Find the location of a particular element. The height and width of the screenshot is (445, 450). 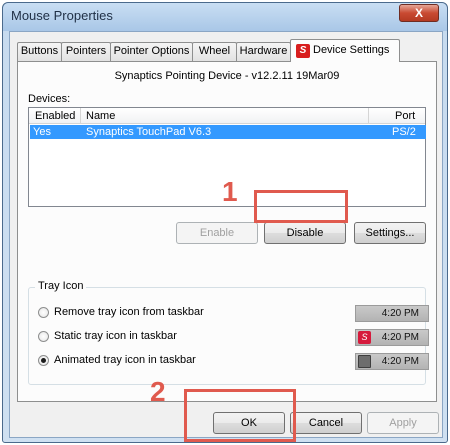

animated-tray-icon-radio is located at coordinates (43, 360).